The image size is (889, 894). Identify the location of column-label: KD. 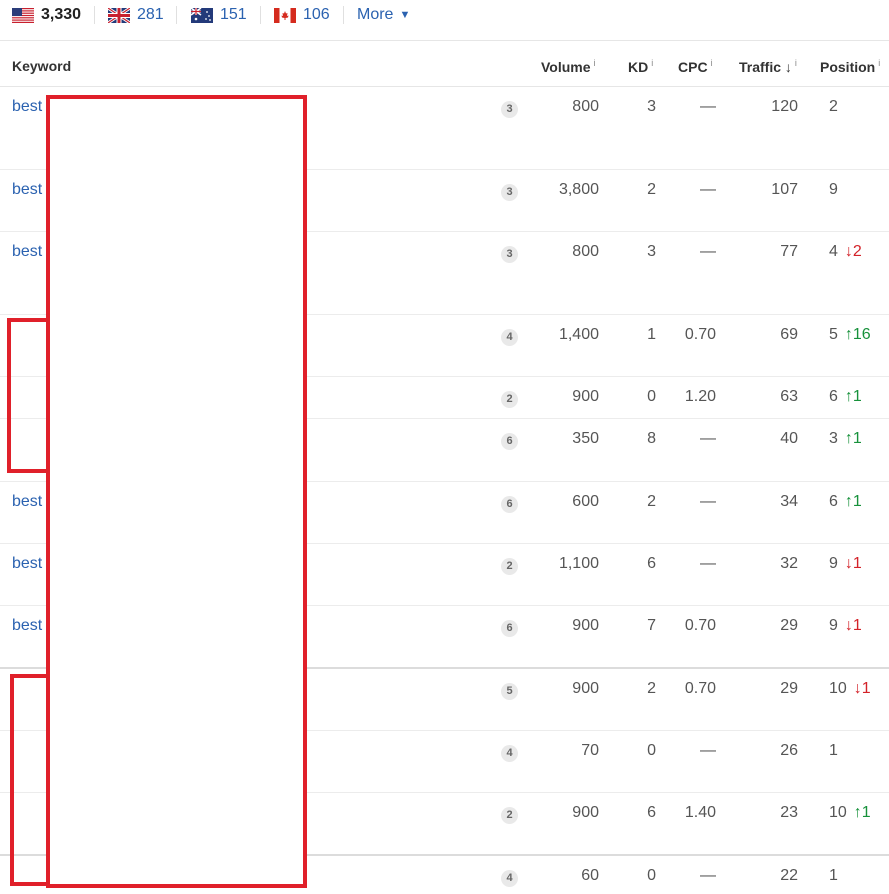
(638, 67).